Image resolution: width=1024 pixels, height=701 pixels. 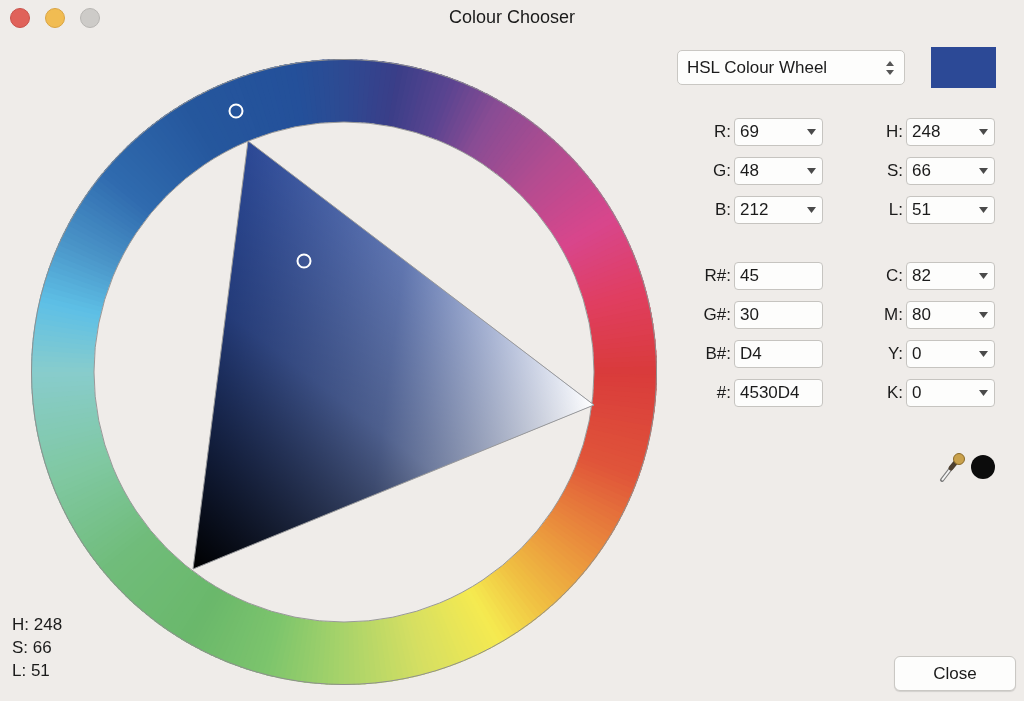 What do you see at coordinates (32, 648) in the screenshot?
I see `readout-text: S: 66` at bounding box center [32, 648].